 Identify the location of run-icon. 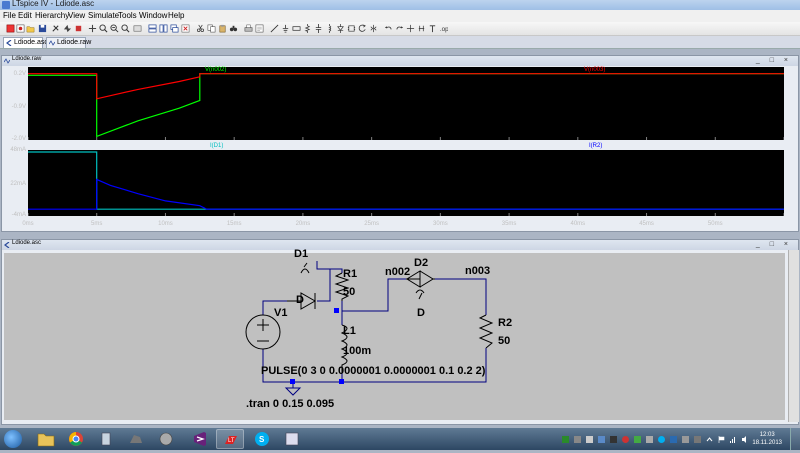
(67, 28).